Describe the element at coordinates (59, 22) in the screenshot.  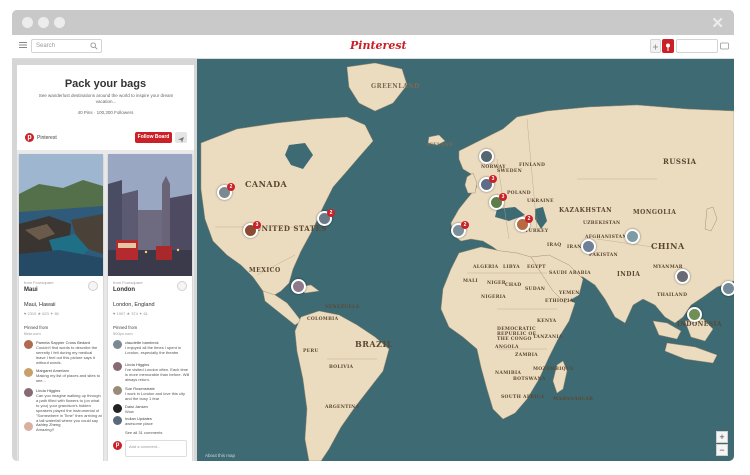
I see `window-maximize-dot` at that location.